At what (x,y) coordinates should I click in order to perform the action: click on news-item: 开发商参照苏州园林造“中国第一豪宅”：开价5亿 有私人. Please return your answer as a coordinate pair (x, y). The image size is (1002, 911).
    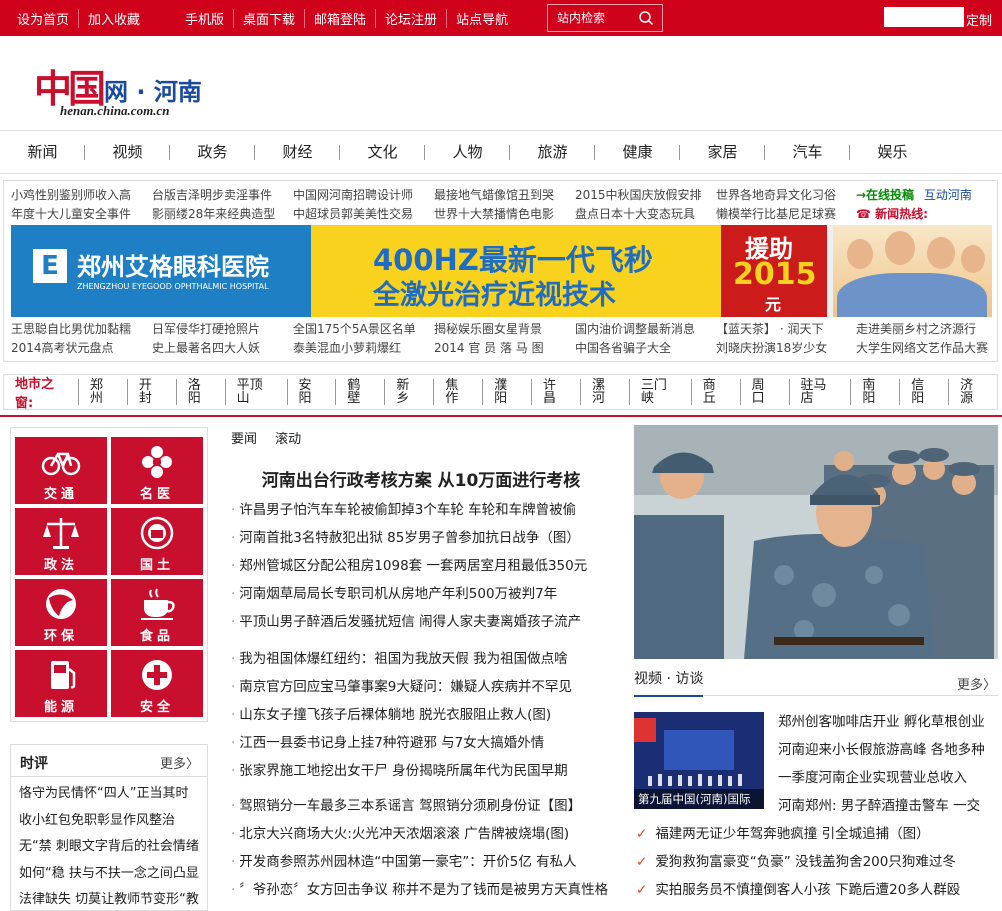
    Looking at the image, I should click on (419, 862).